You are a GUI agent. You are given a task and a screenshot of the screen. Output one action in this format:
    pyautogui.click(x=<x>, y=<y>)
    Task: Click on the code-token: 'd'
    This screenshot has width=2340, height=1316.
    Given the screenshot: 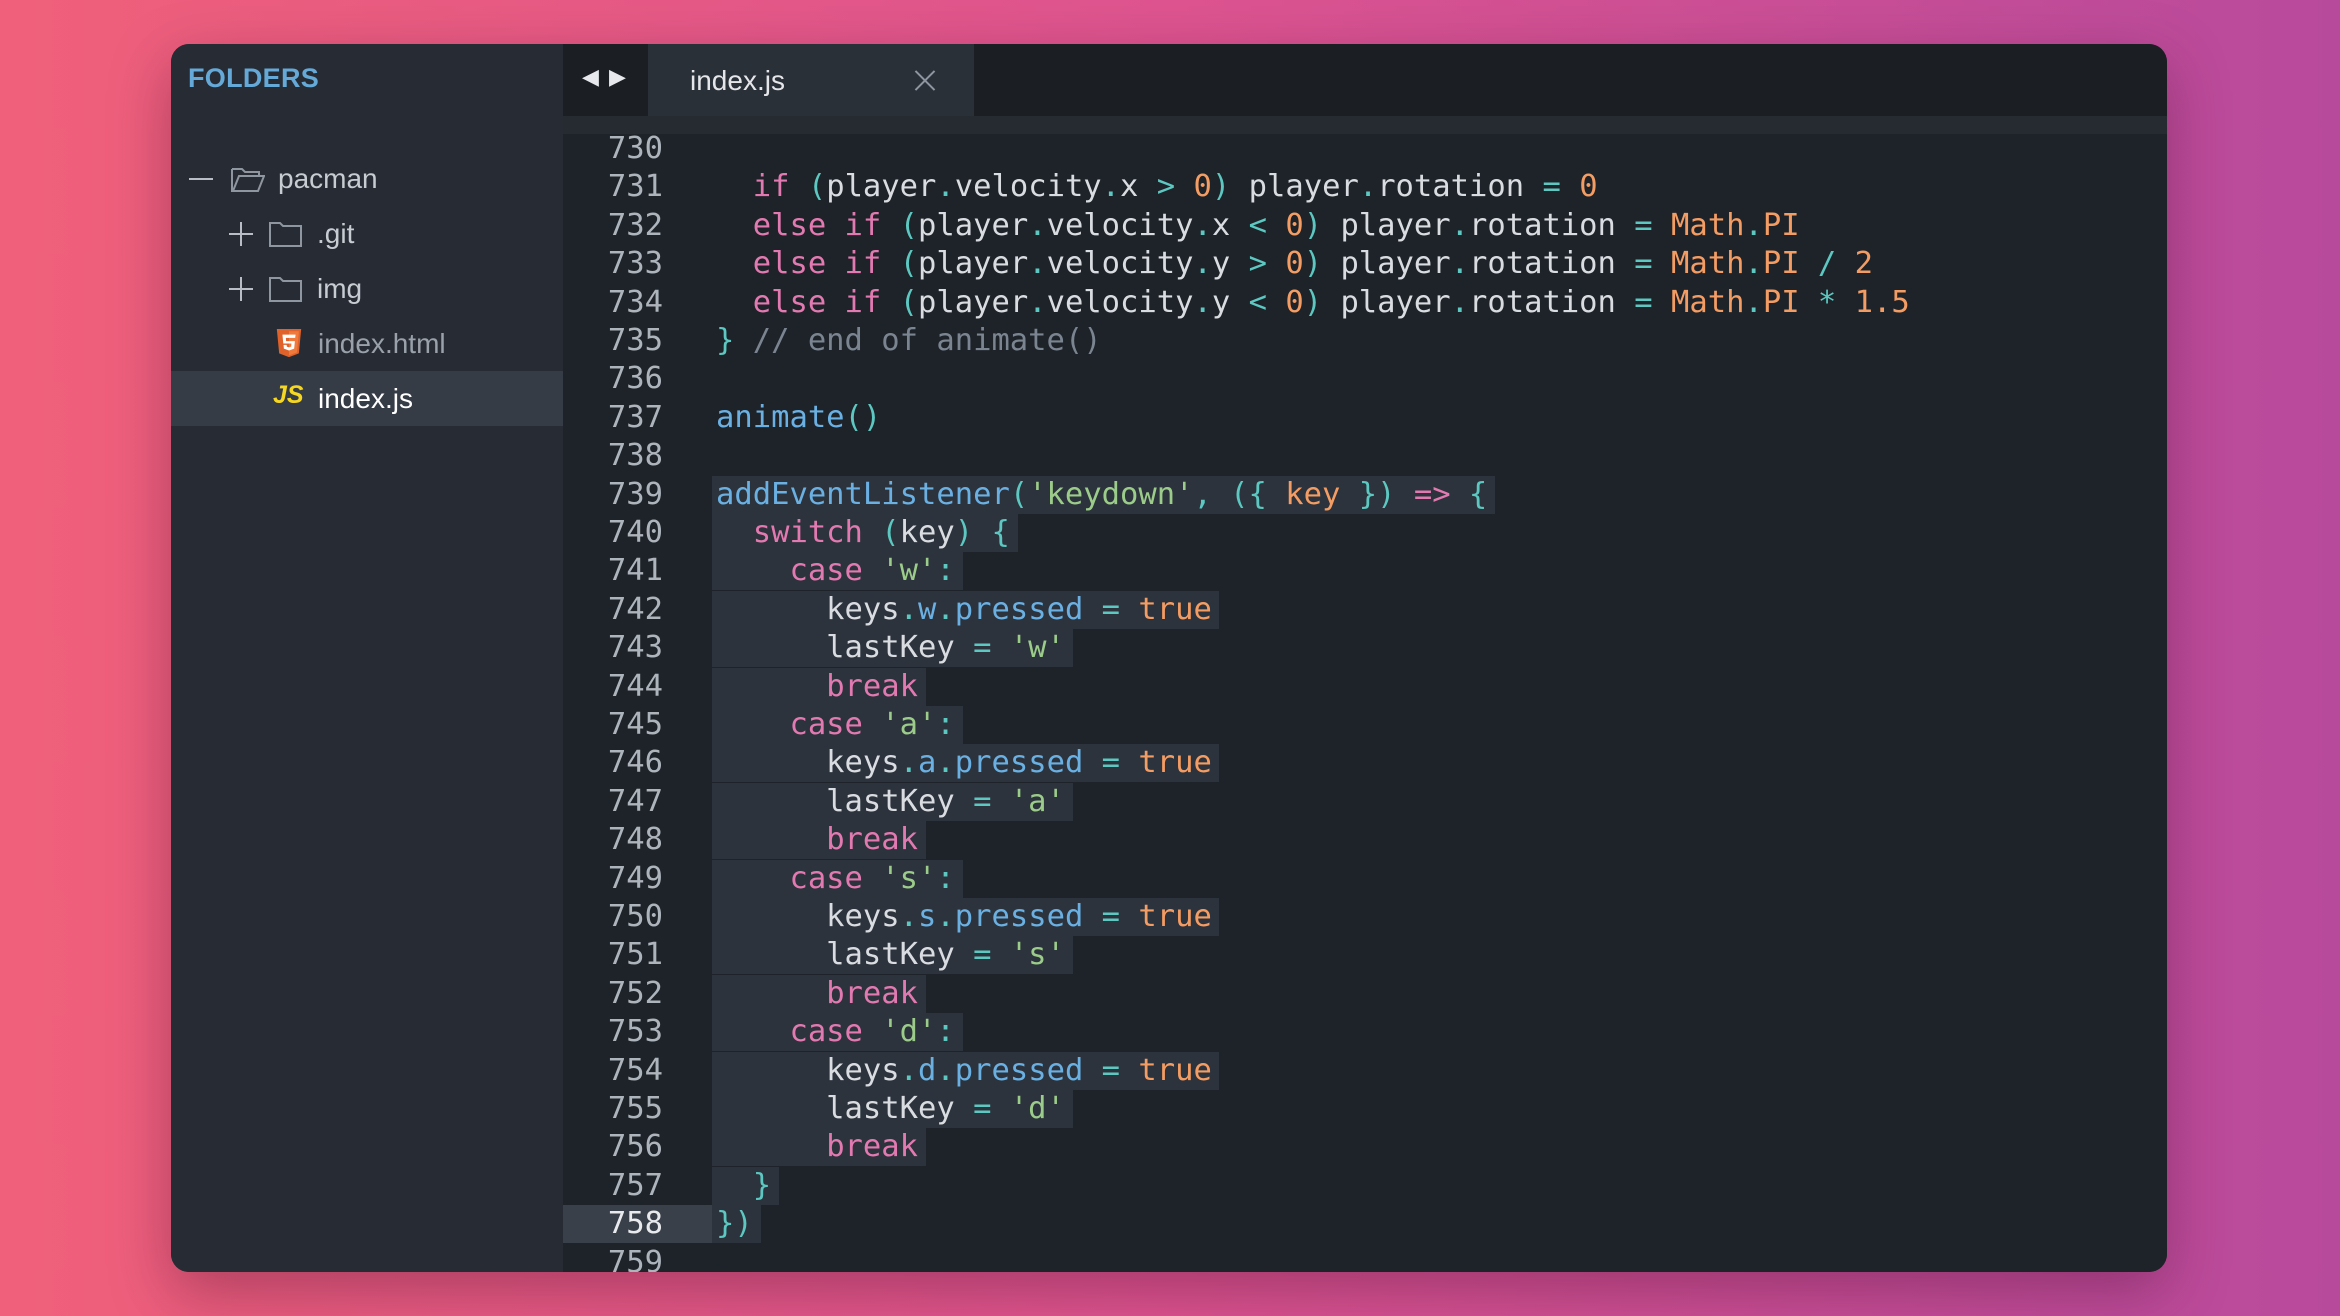 What is the action you would take?
    pyautogui.click(x=1037, y=1108)
    